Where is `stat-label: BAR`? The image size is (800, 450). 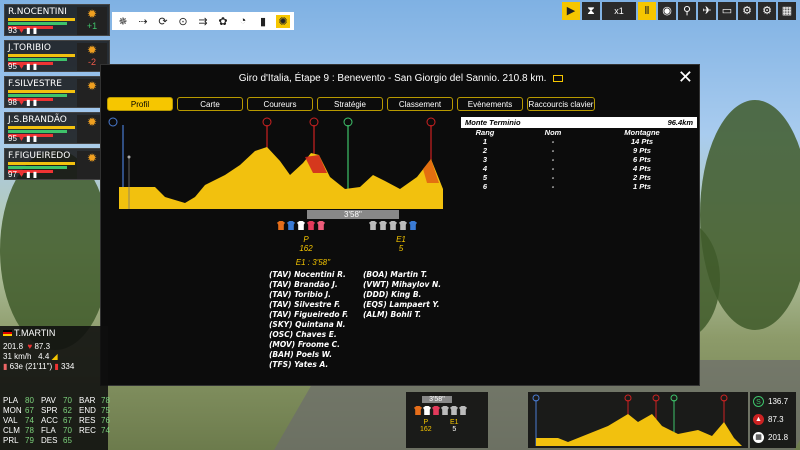 stat-label: BAR is located at coordinates (87, 400).